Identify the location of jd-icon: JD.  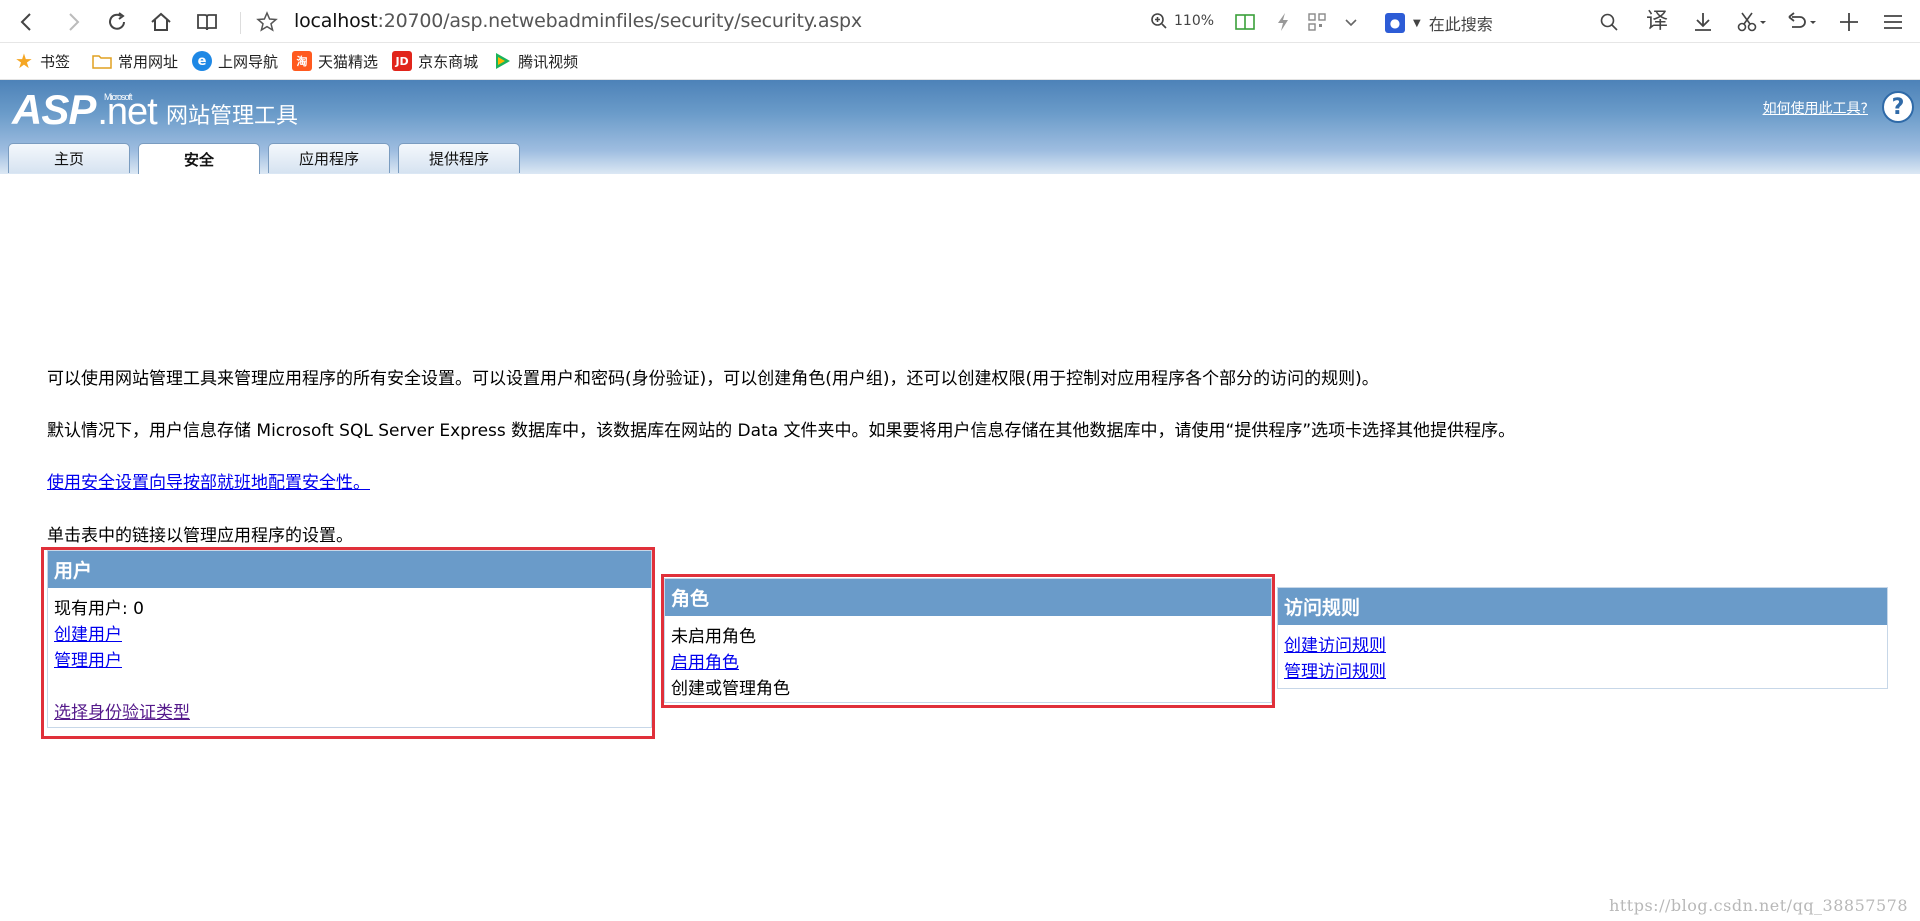
(402, 61).